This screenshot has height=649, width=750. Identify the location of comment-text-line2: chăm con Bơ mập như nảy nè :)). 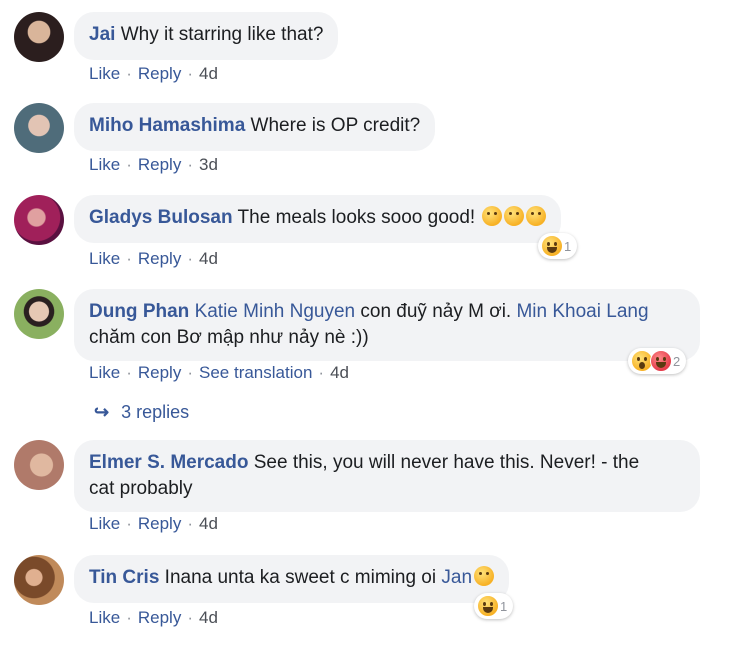
(229, 337).